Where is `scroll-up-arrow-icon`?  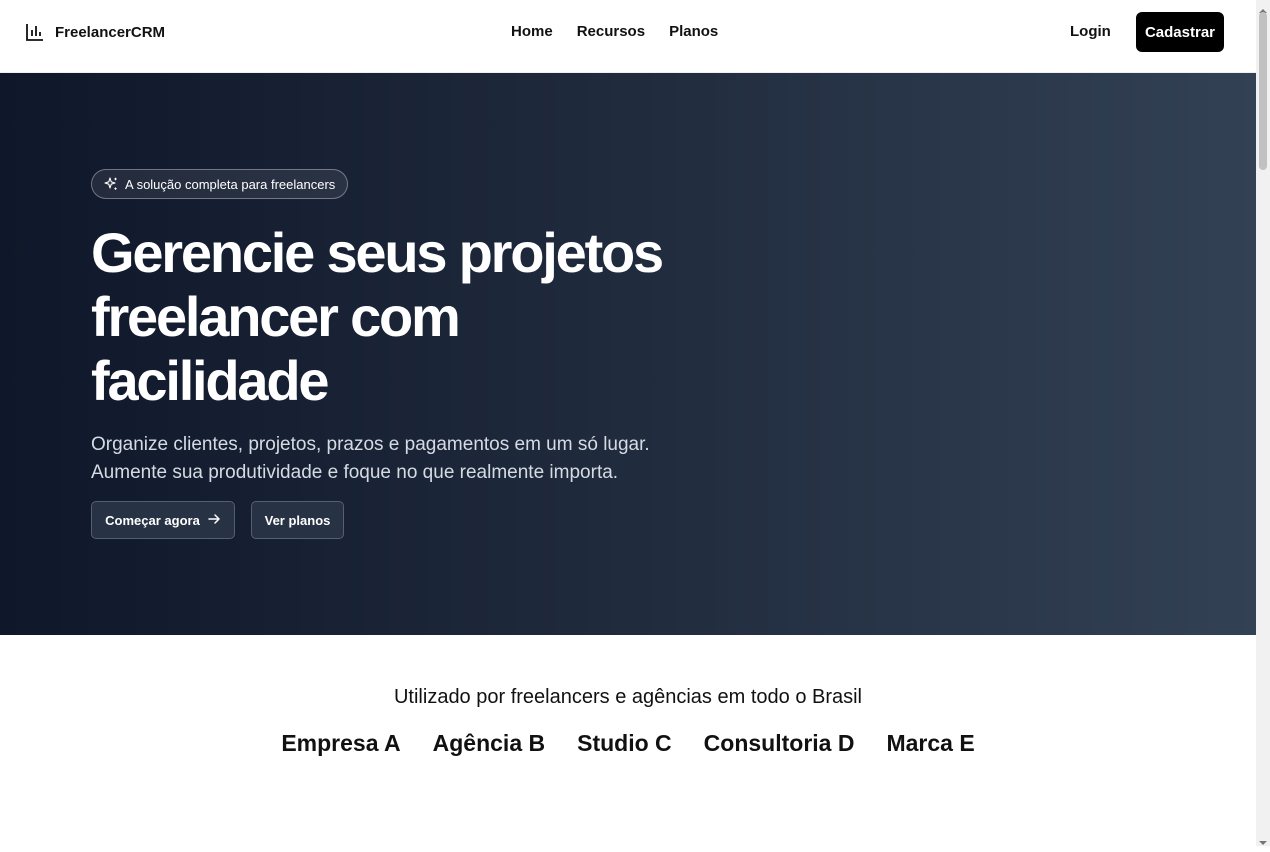 scroll-up-arrow-icon is located at coordinates (1263, 7).